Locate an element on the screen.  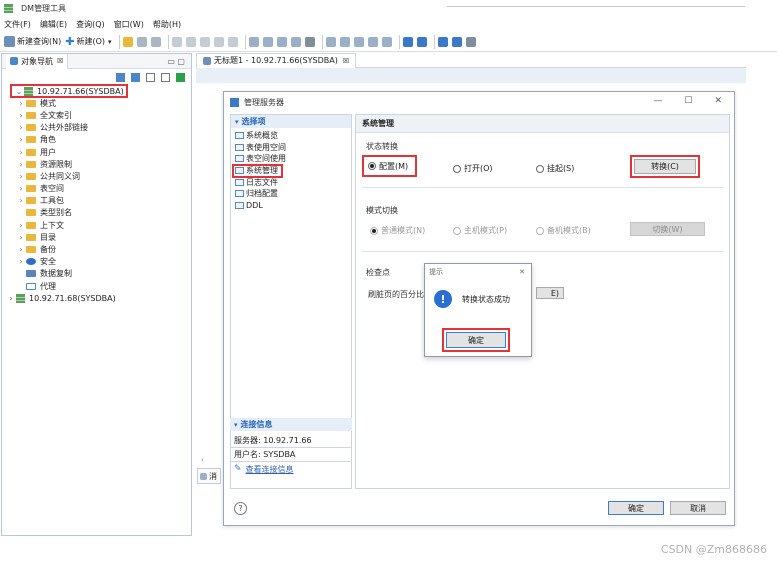
minimize-icon: — is located at coordinates (657, 101).